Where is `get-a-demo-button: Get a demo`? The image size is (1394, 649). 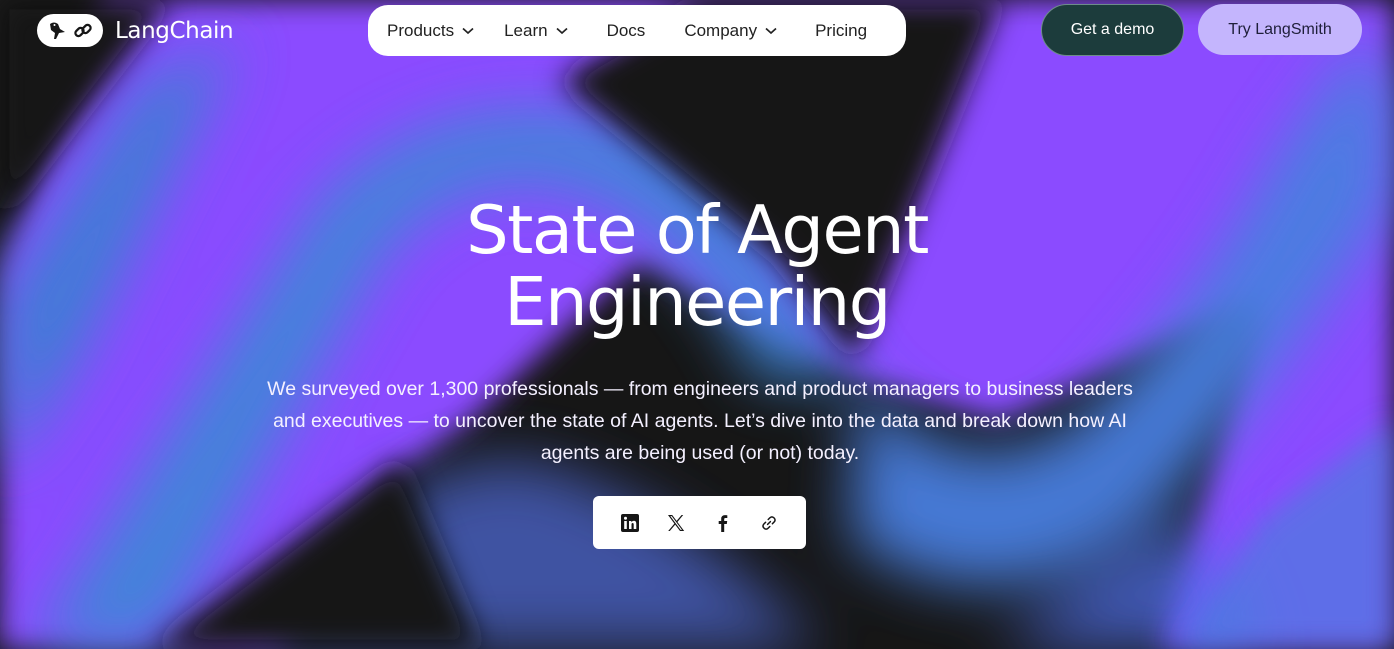 get-a-demo-button: Get a demo is located at coordinates (1112, 30).